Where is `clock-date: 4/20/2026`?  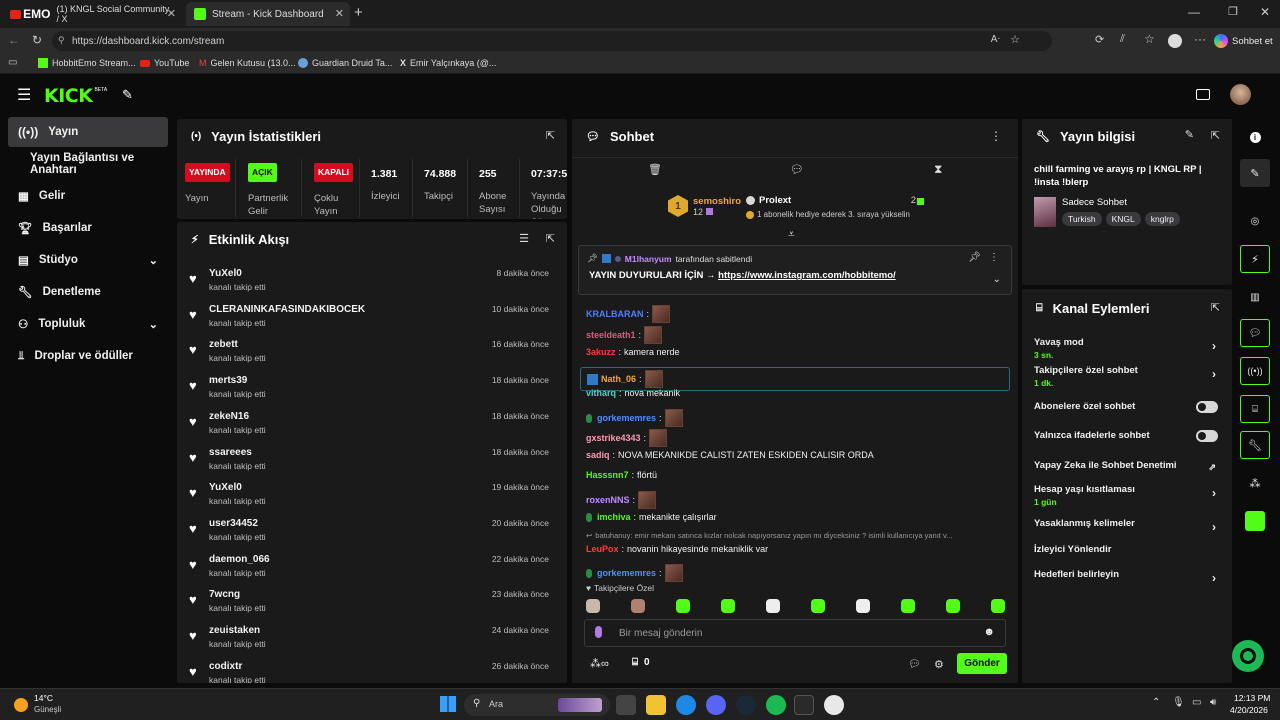 clock-date: 4/20/2026 is located at coordinates (1249, 710).